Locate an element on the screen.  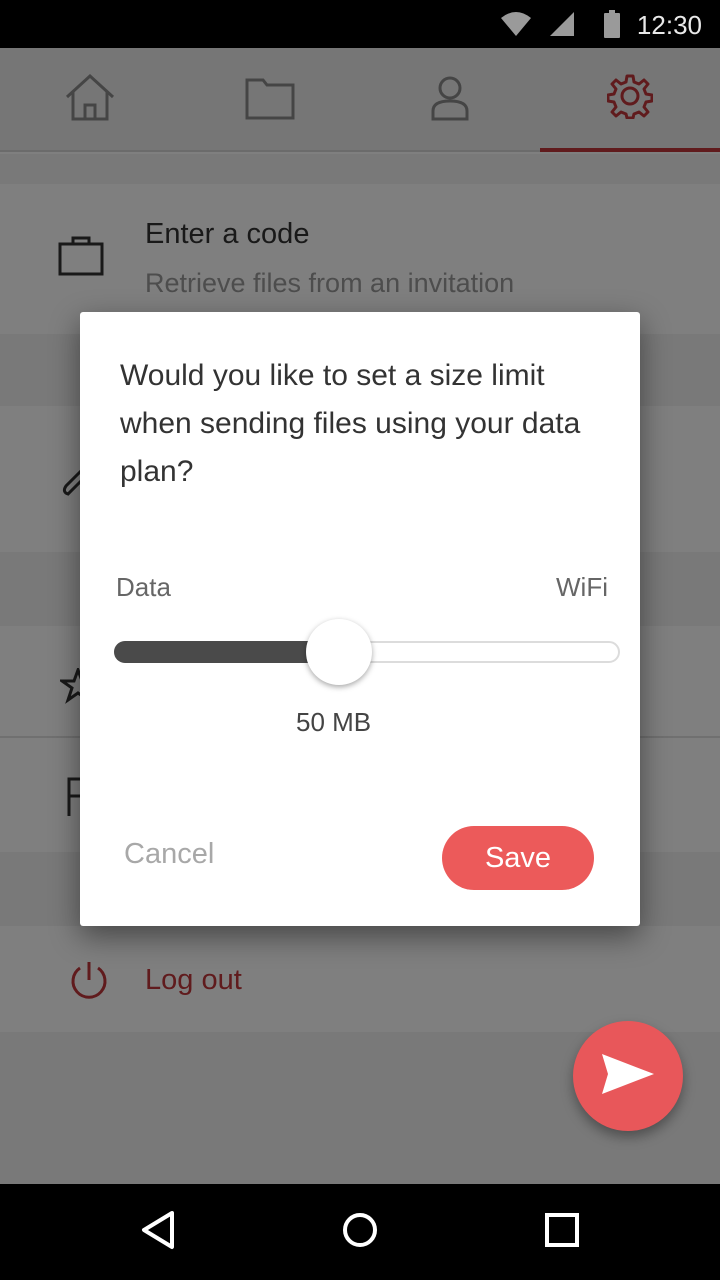
home-circle-icon is located at coordinates (360, 1232).